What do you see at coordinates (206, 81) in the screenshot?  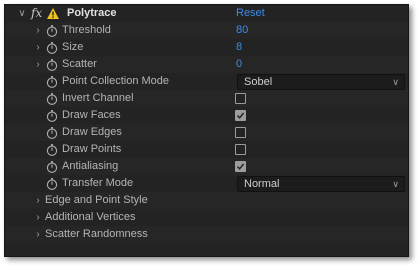 I see `property-row-point-collection-mode: Point Collection Mode Sobel ∨` at bounding box center [206, 81].